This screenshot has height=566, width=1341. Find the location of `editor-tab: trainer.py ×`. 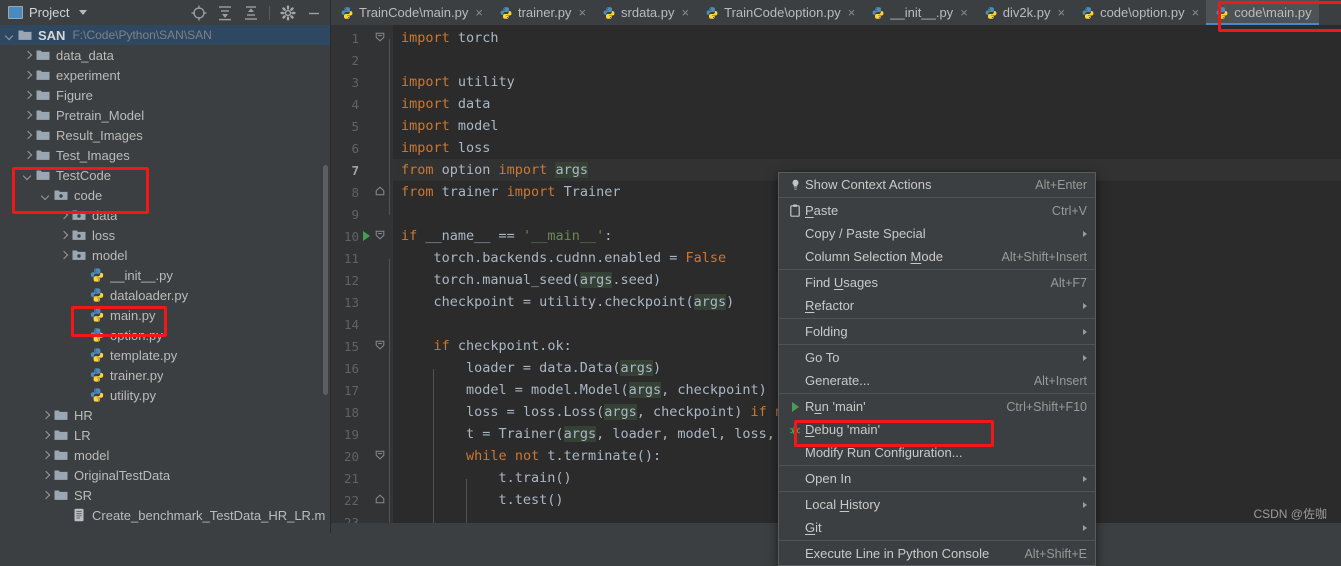

editor-tab: trainer.py × is located at coordinates (541, 12).